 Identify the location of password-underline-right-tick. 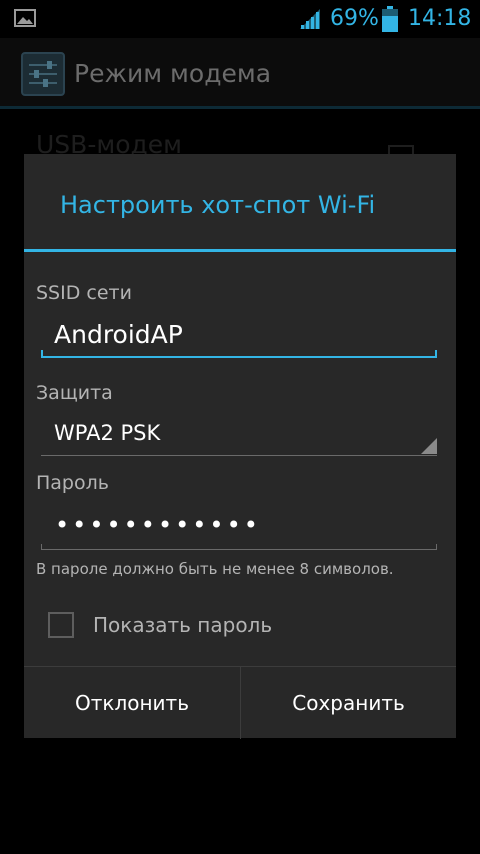
(436, 547).